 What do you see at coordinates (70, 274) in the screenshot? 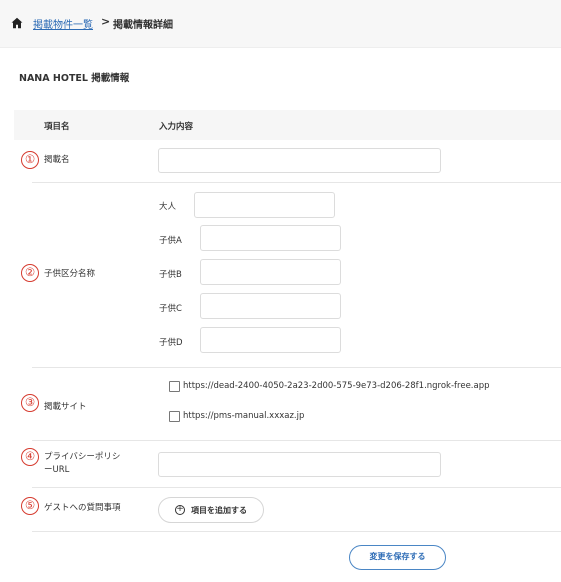
I see `child-category-label: 子供区分名称` at bounding box center [70, 274].